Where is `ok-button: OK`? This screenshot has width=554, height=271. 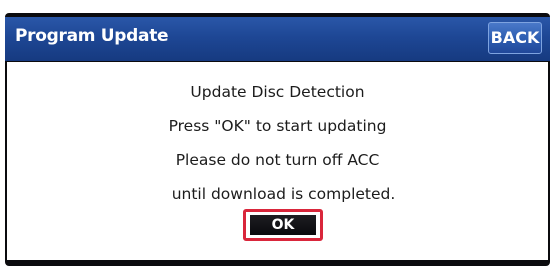 ok-button: OK is located at coordinates (283, 225).